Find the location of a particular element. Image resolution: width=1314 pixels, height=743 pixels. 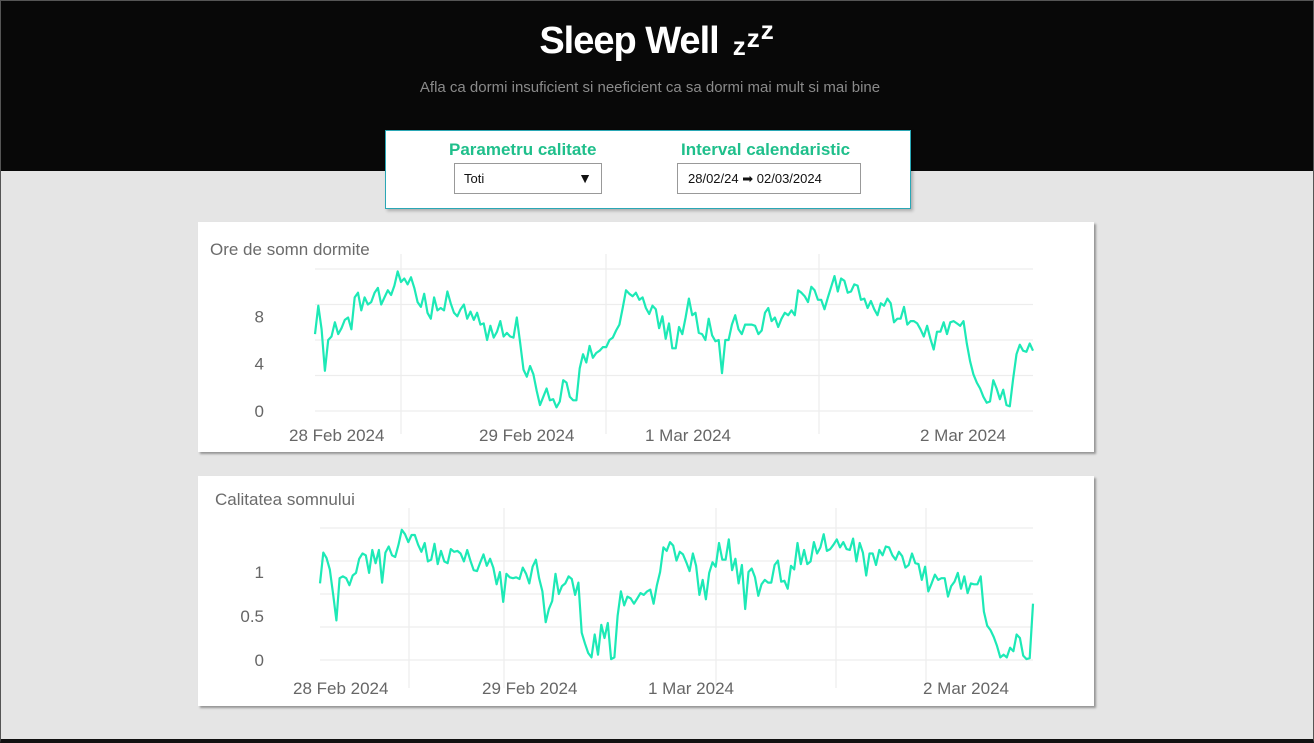

quality-parameter-select: Toti ▼ is located at coordinates (528, 178).